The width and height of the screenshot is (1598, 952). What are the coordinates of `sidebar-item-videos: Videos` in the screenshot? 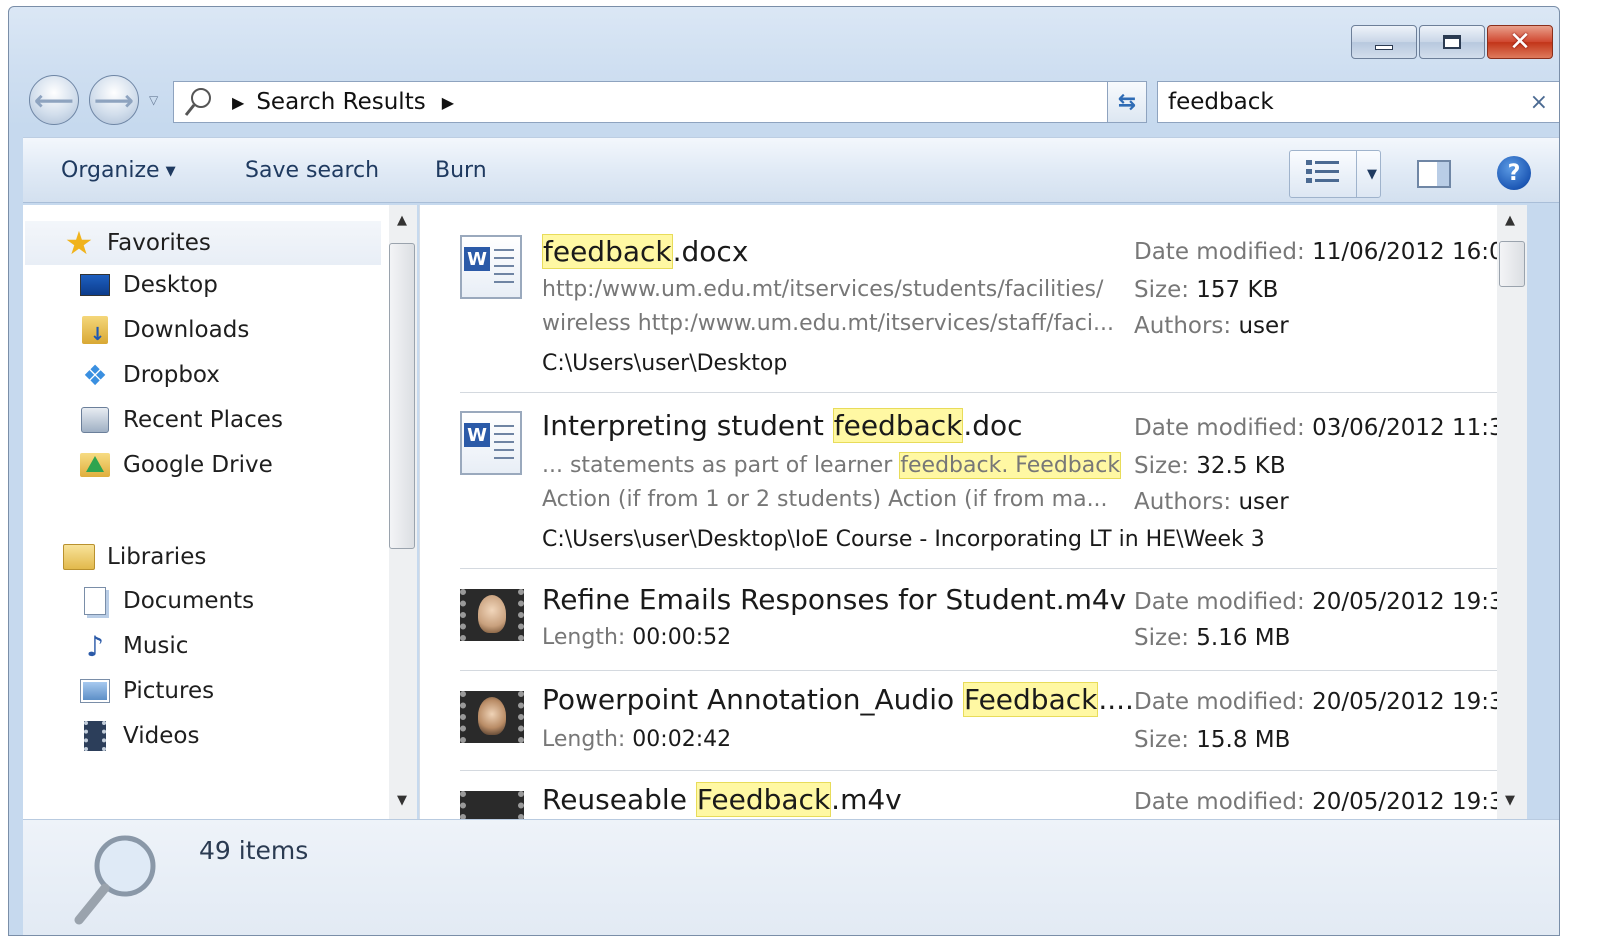 It's located at (139, 736).